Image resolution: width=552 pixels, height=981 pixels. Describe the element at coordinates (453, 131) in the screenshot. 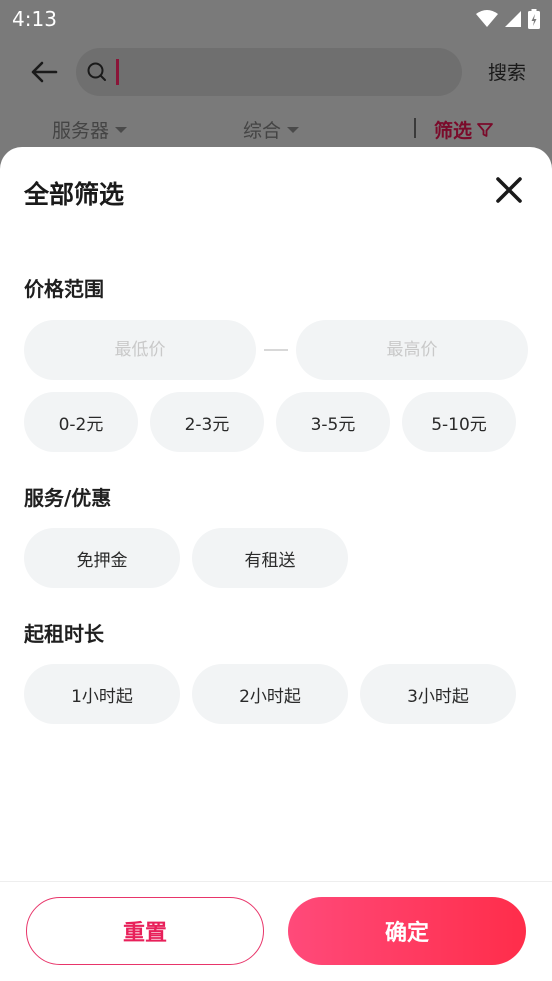

I see `filter-button-label: 筛选` at that location.